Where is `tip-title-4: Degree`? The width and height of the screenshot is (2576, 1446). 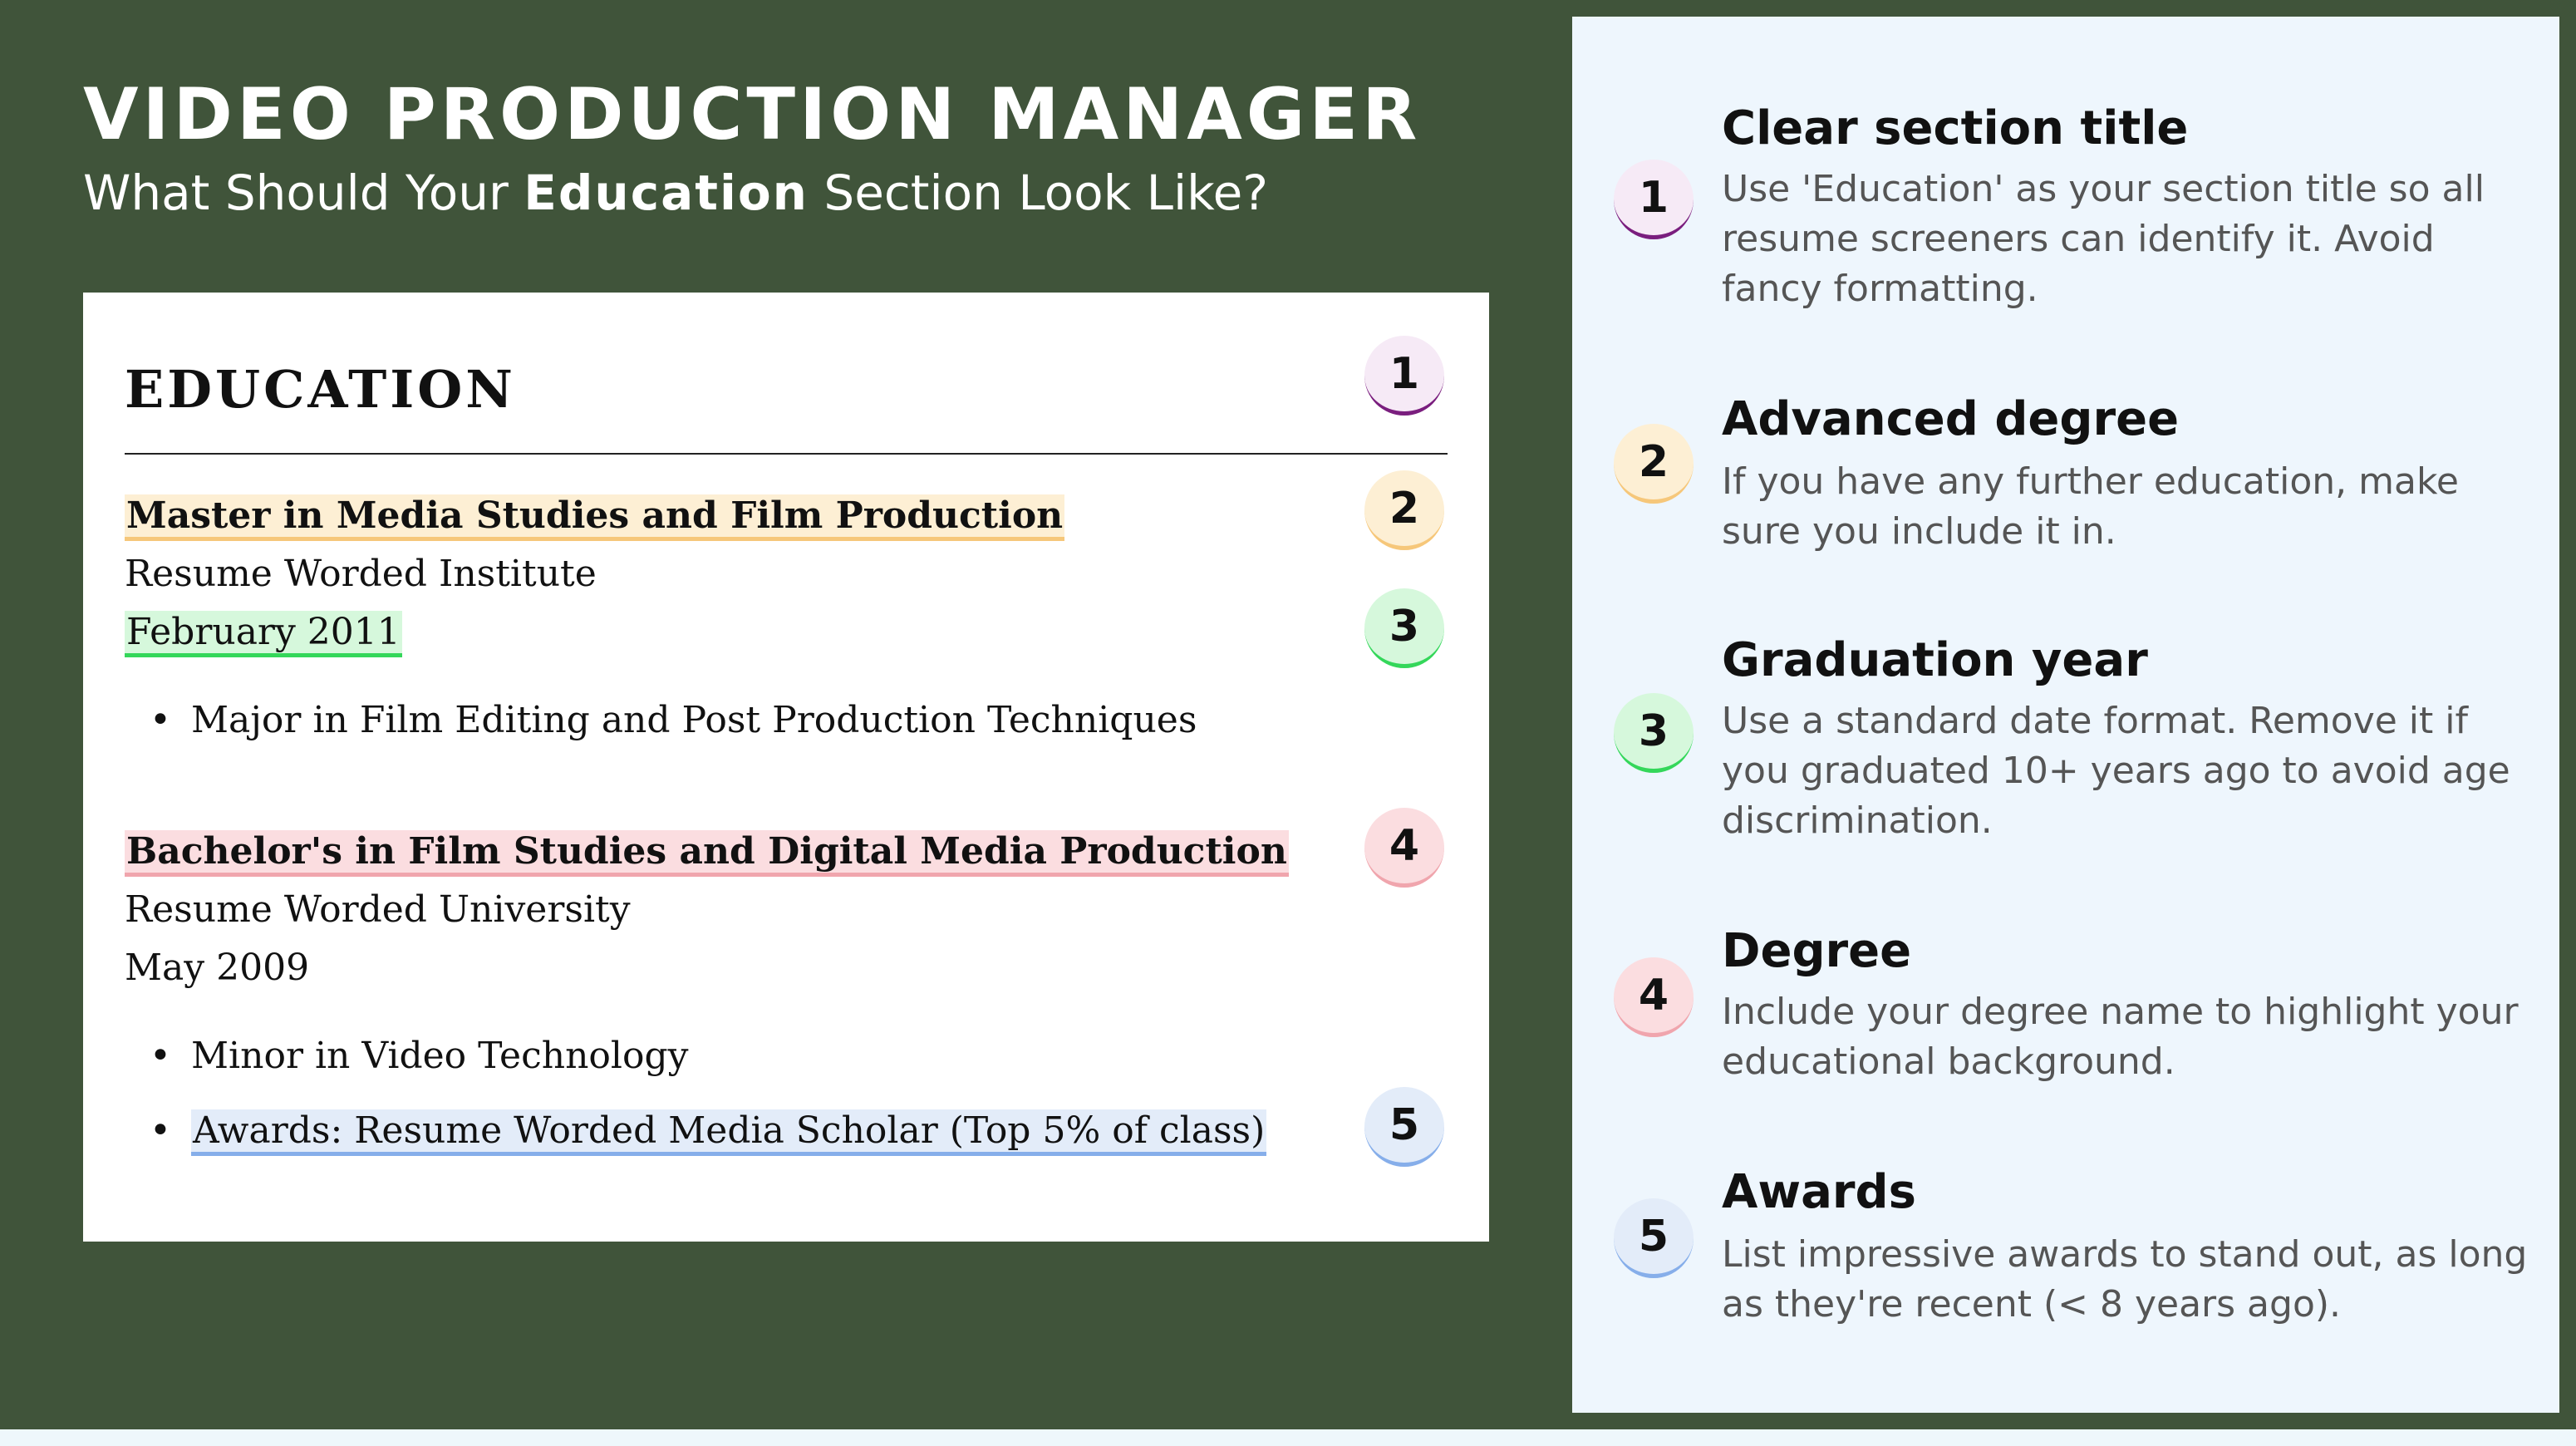 tip-title-4: Degree is located at coordinates (1817, 951).